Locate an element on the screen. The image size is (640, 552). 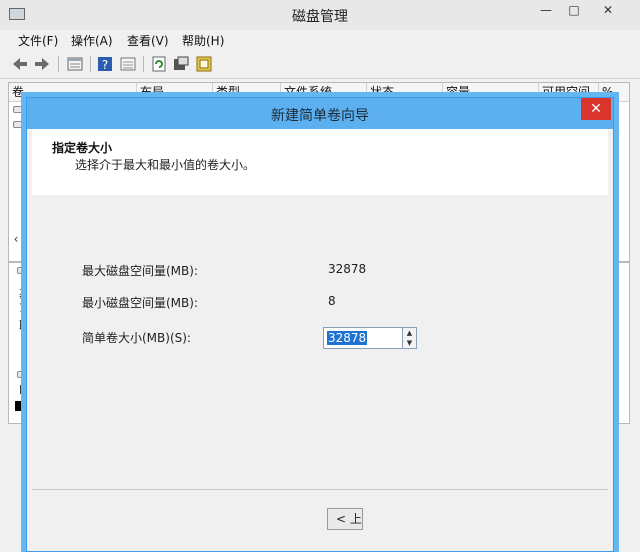
main-titlebar: 磁盘管理 — □ ✕ is located at coordinates (320, 15).